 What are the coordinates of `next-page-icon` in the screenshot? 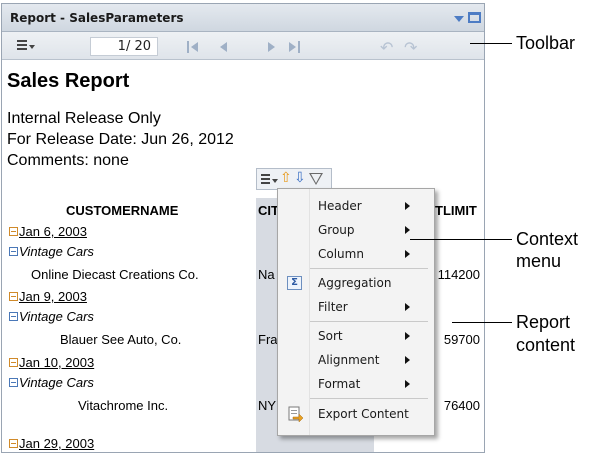 It's located at (273, 47).